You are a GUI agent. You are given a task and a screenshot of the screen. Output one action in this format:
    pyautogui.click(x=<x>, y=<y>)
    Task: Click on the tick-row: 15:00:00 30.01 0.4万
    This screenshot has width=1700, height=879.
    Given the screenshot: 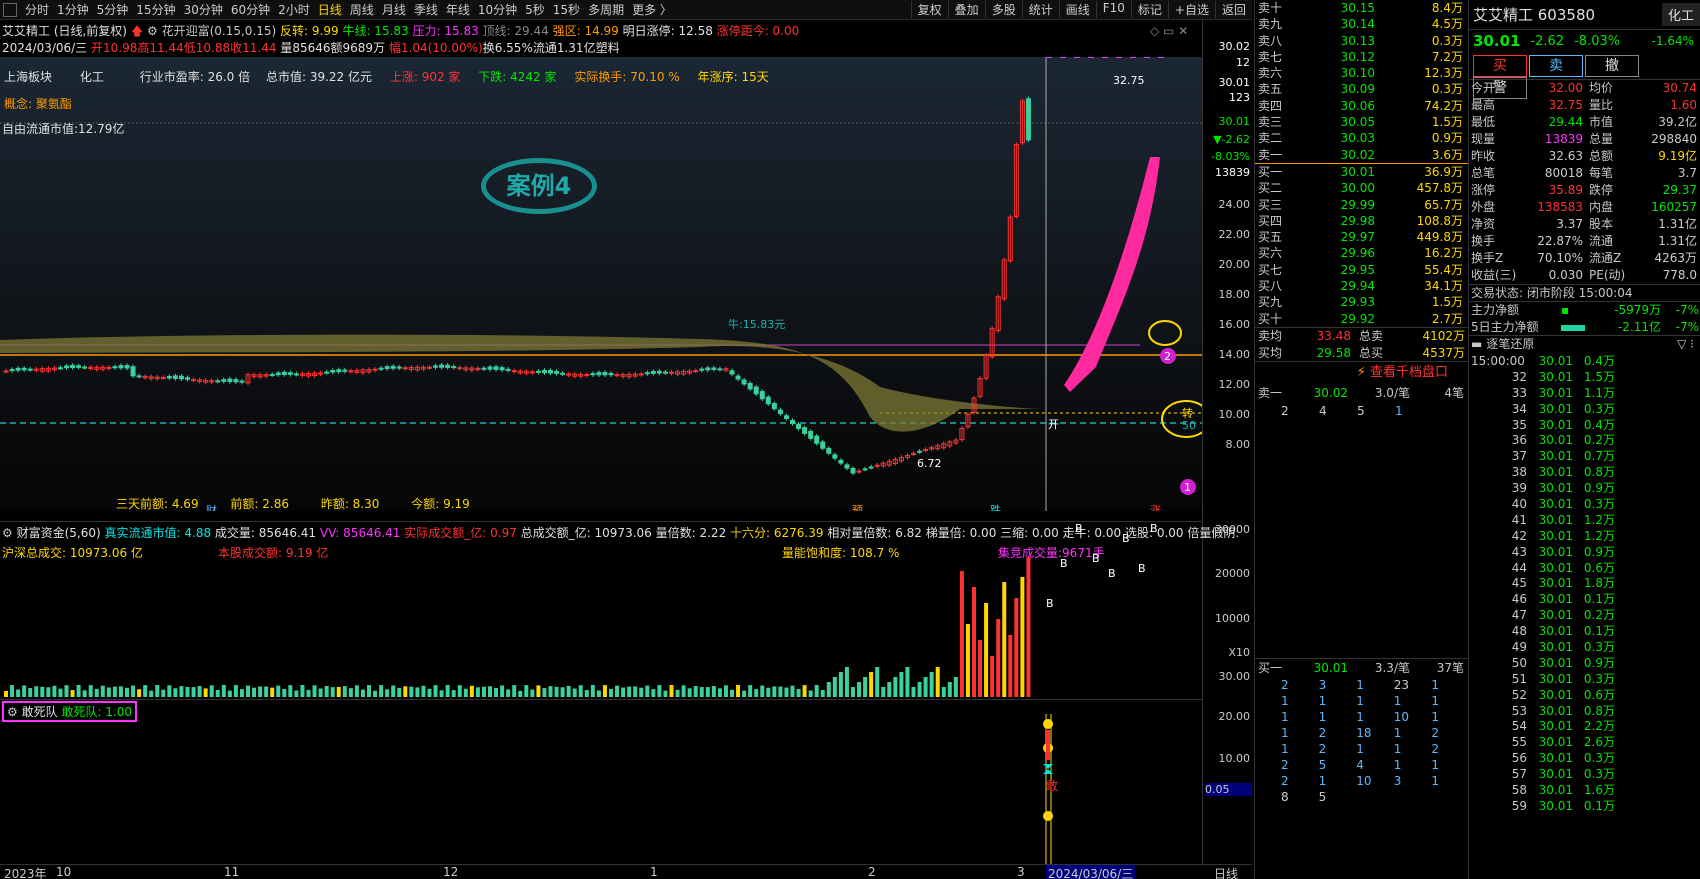 What is the action you would take?
    pyautogui.click(x=1584, y=361)
    